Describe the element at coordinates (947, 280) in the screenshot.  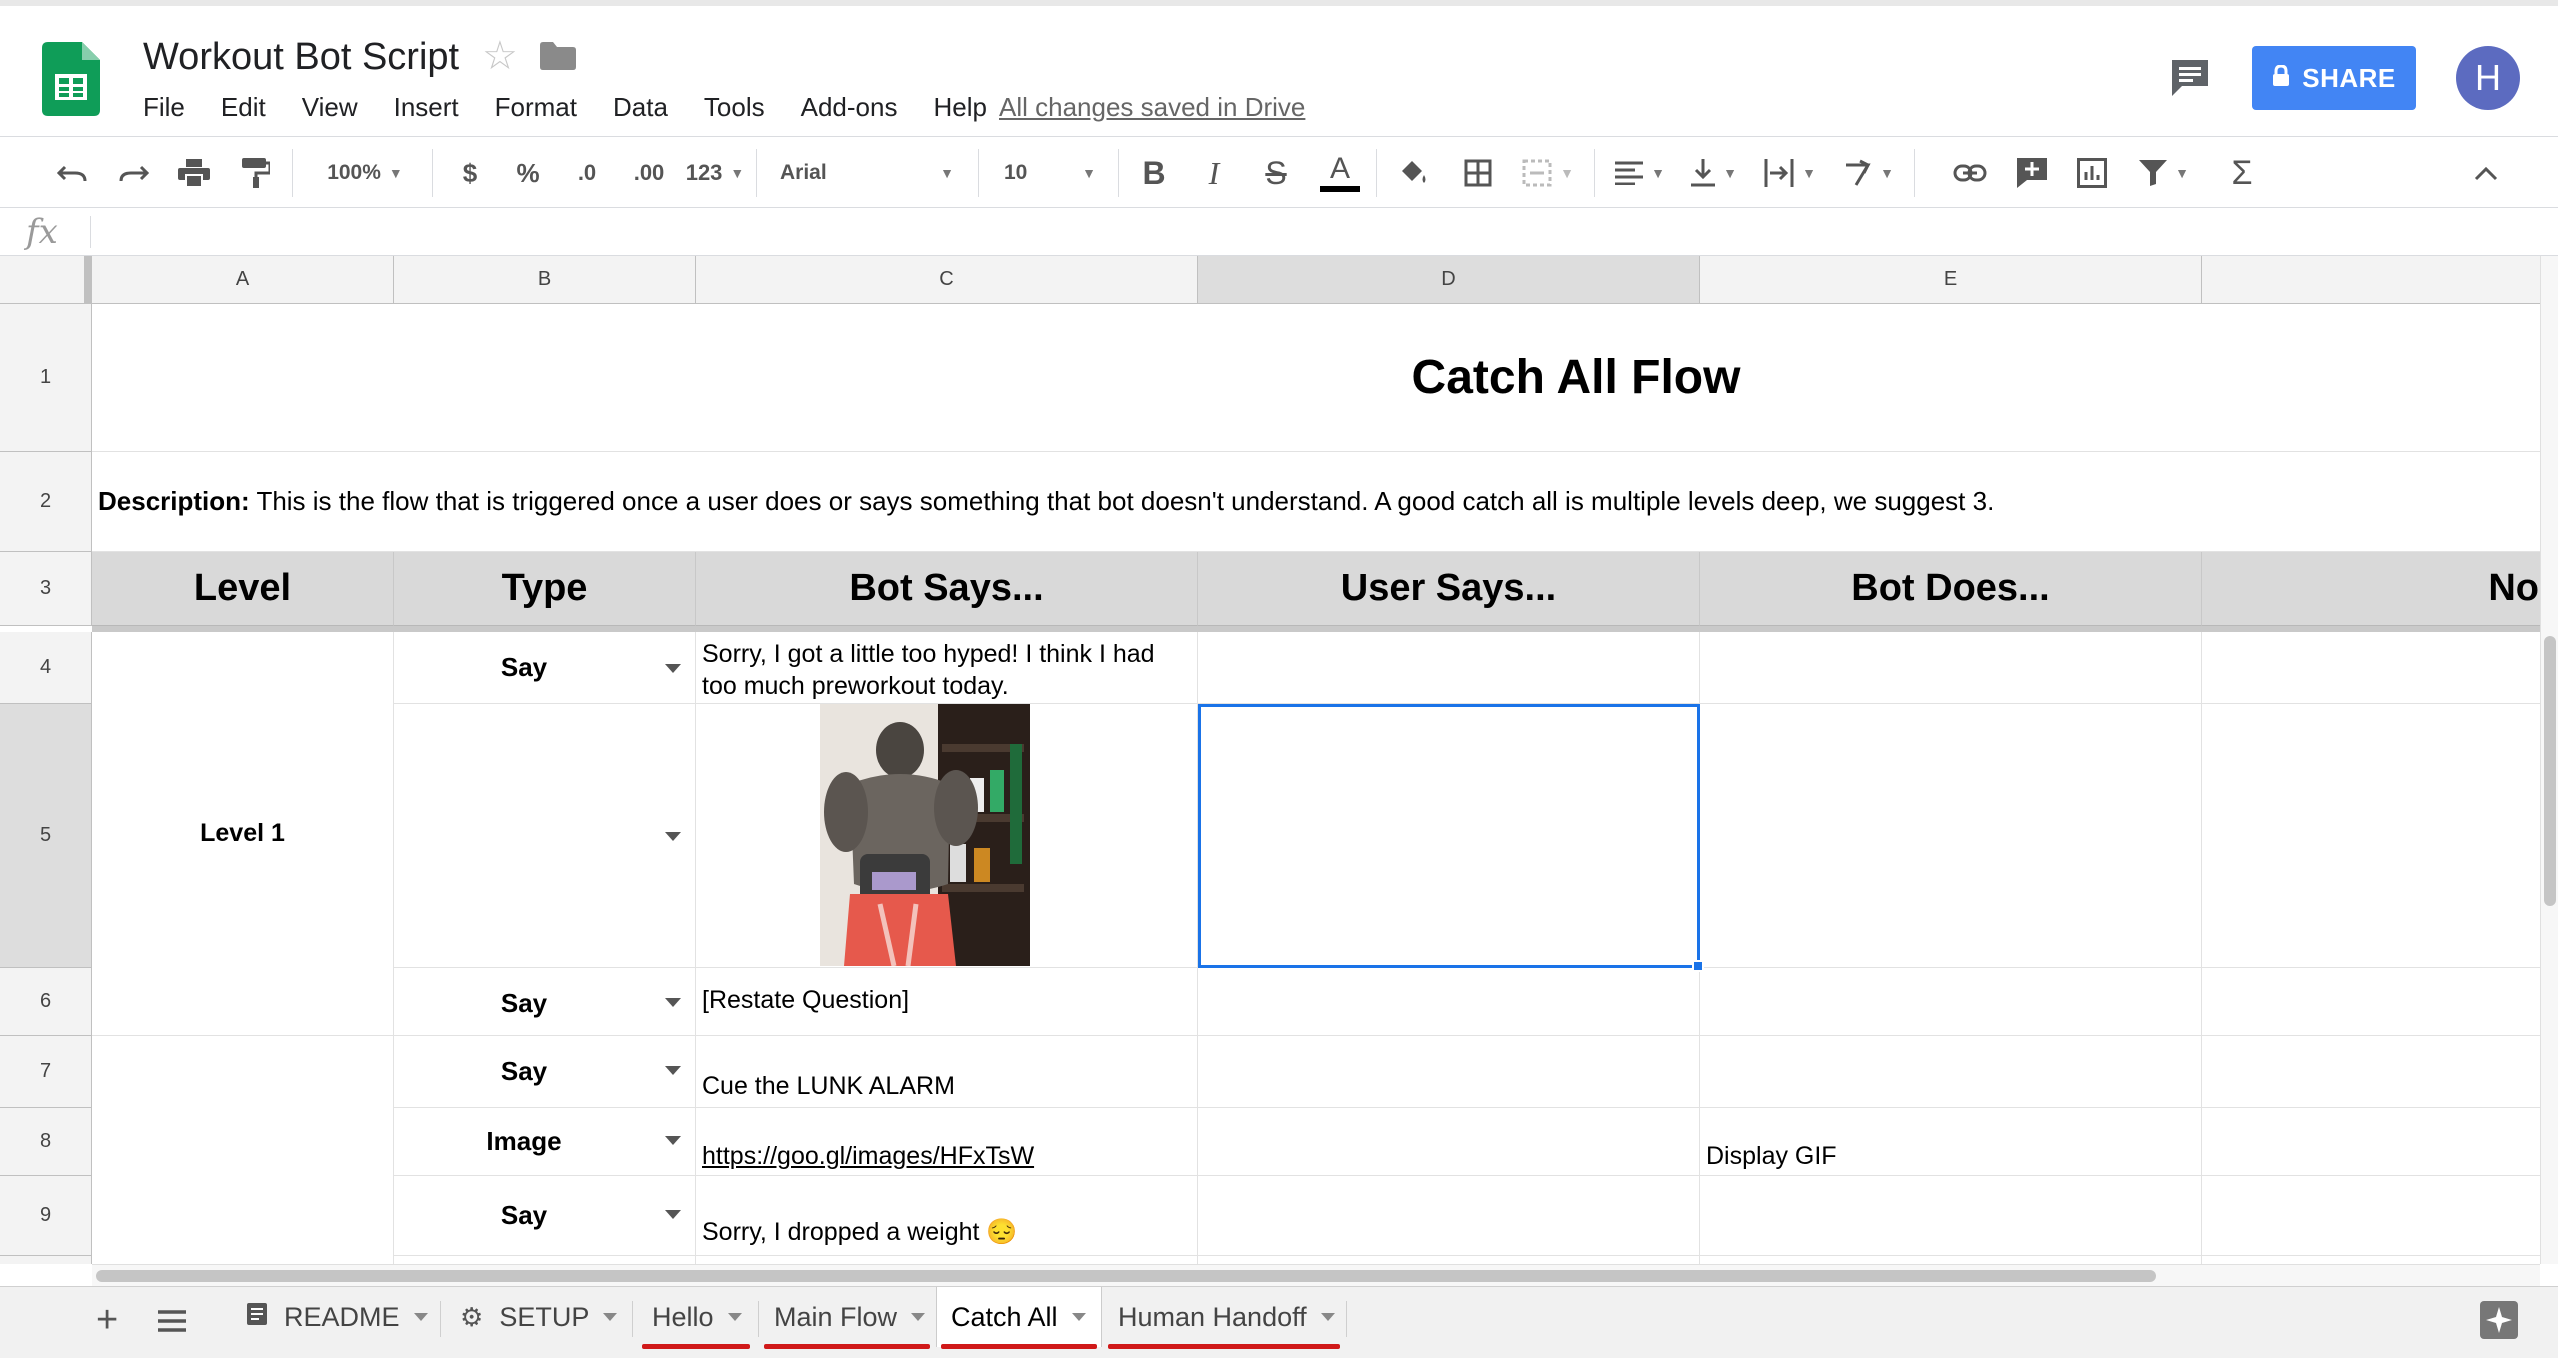
I see `column-header-c: C` at that location.